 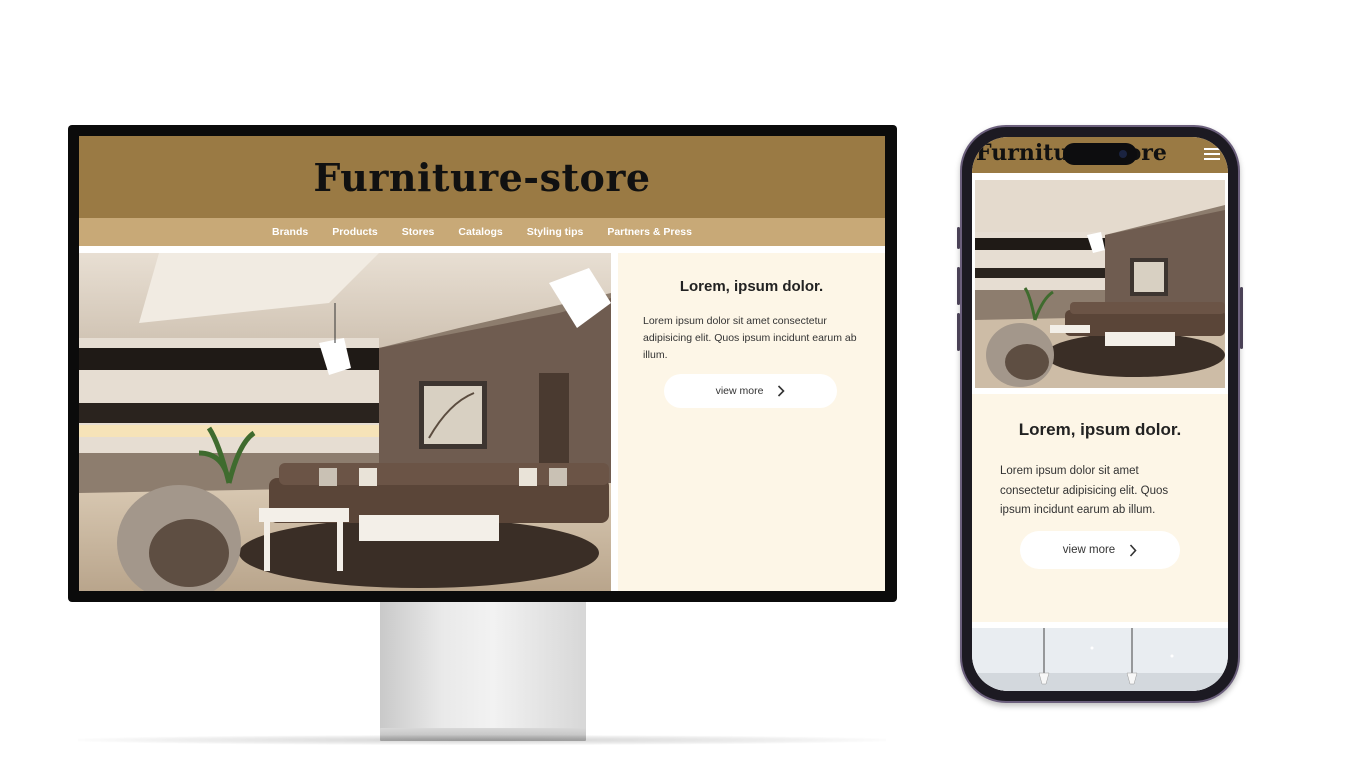 What do you see at coordinates (739, 391) in the screenshot?
I see `view-more-label: view more` at bounding box center [739, 391].